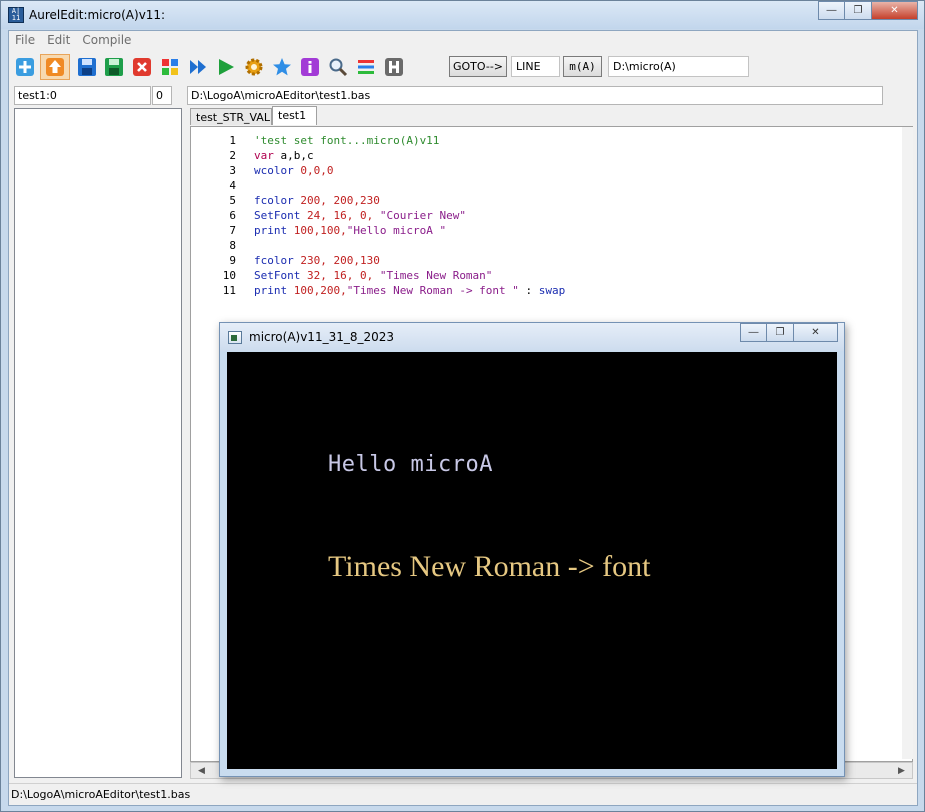 The image size is (925, 812). What do you see at coordinates (340, 275) in the screenshot?
I see `code-token: 32, 16, 0,` at bounding box center [340, 275].